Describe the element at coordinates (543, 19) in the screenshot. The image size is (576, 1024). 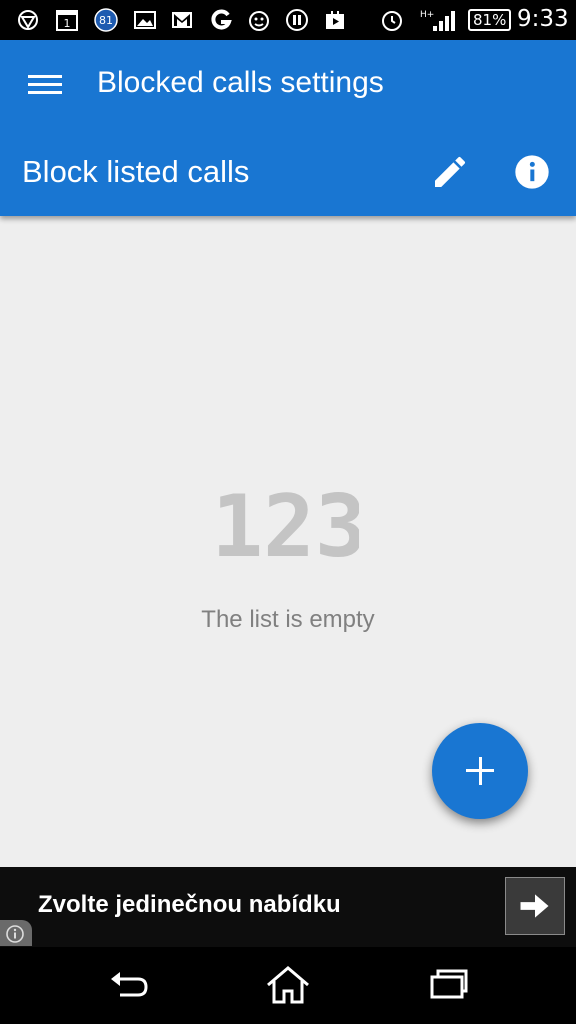
I see `clock: 9:33` at that location.